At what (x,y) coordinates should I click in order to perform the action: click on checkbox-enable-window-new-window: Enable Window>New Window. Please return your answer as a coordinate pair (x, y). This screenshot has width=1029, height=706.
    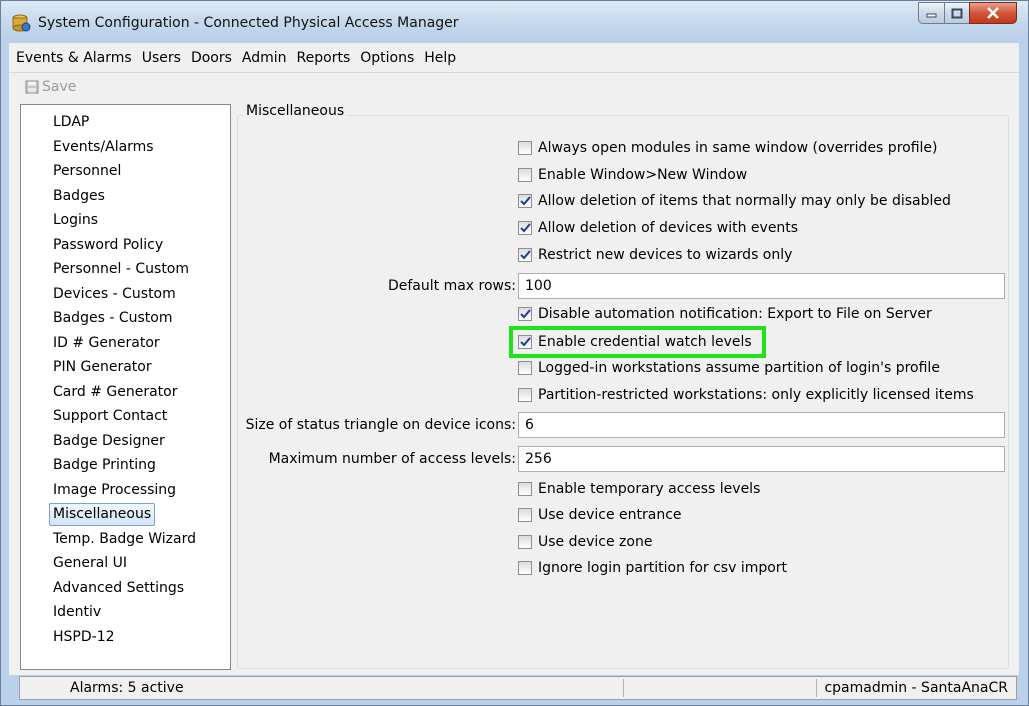
    Looking at the image, I should click on (632, 175).